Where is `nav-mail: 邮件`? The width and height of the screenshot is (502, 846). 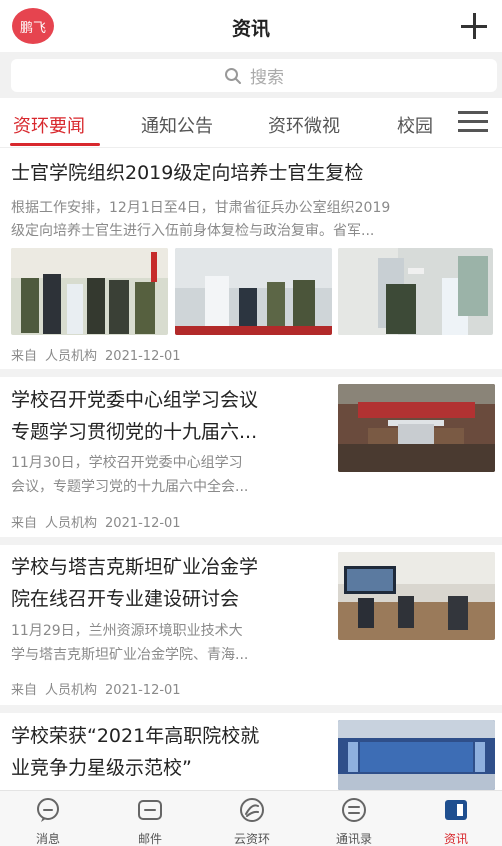
nav-mail: 邮件 is located at coordinates (150, 821).